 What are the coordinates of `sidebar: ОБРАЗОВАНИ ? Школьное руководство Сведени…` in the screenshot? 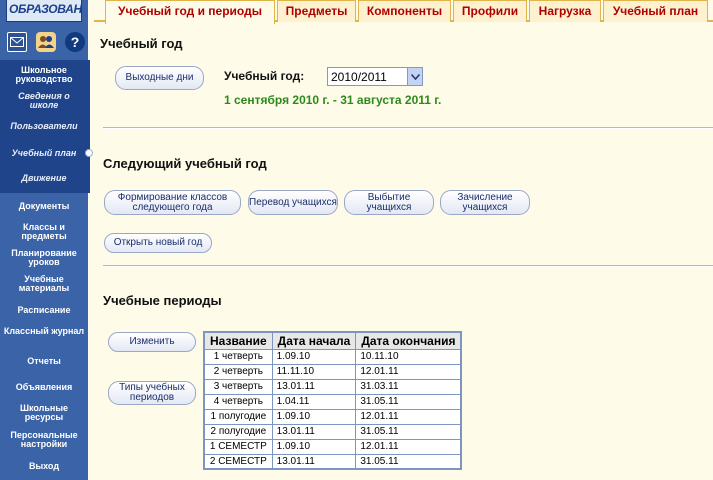 It's located at (46, 240).